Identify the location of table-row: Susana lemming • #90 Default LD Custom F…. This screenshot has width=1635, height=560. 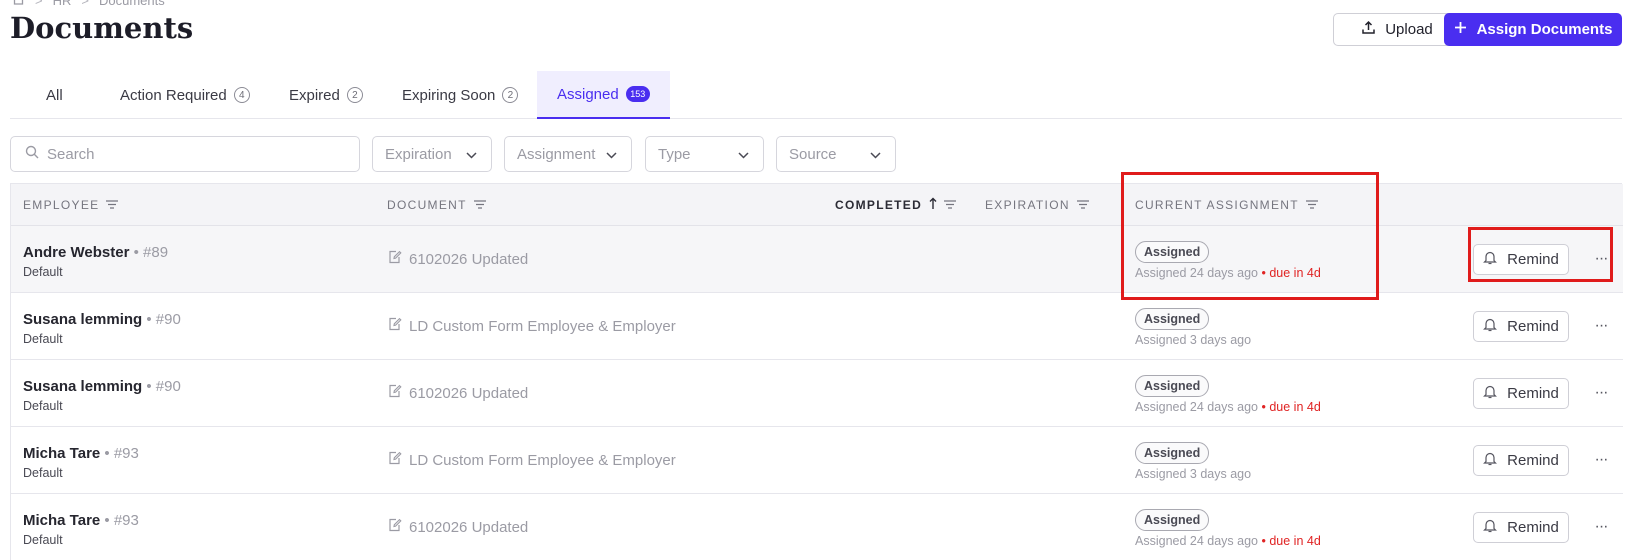
(817, 326).